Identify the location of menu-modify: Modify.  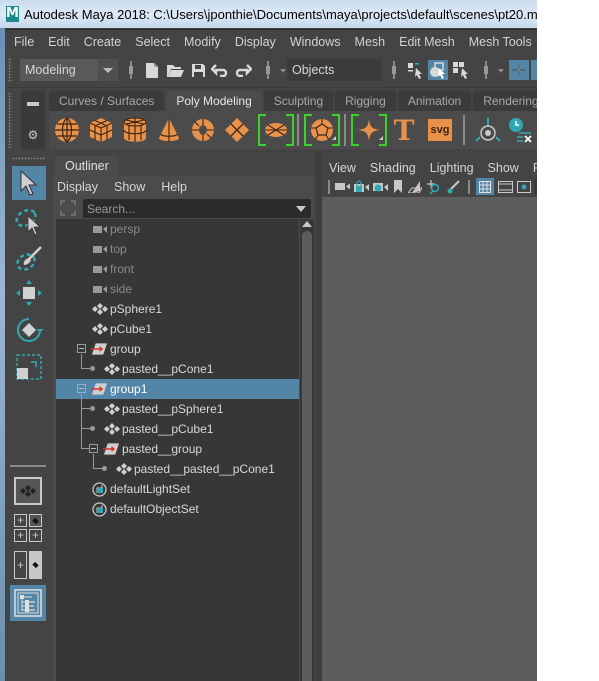
(202, 42).